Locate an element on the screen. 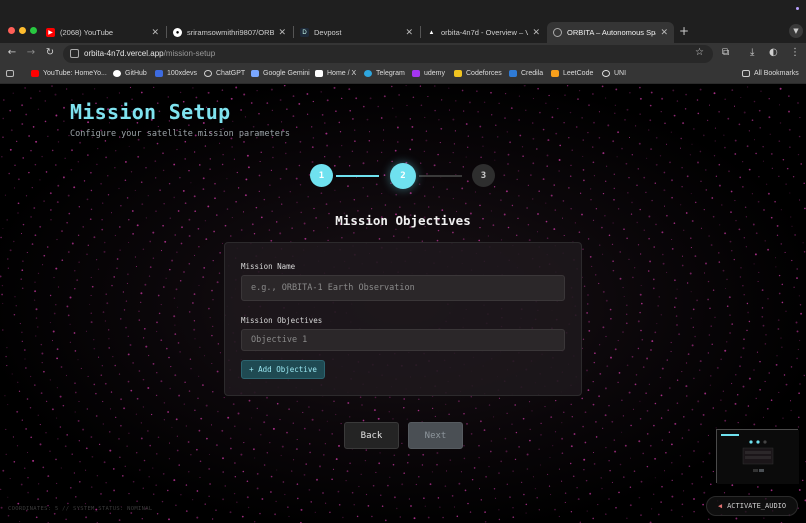  audio-label: ACTIVATE_AUDIO is located at coordinates (757, 506).